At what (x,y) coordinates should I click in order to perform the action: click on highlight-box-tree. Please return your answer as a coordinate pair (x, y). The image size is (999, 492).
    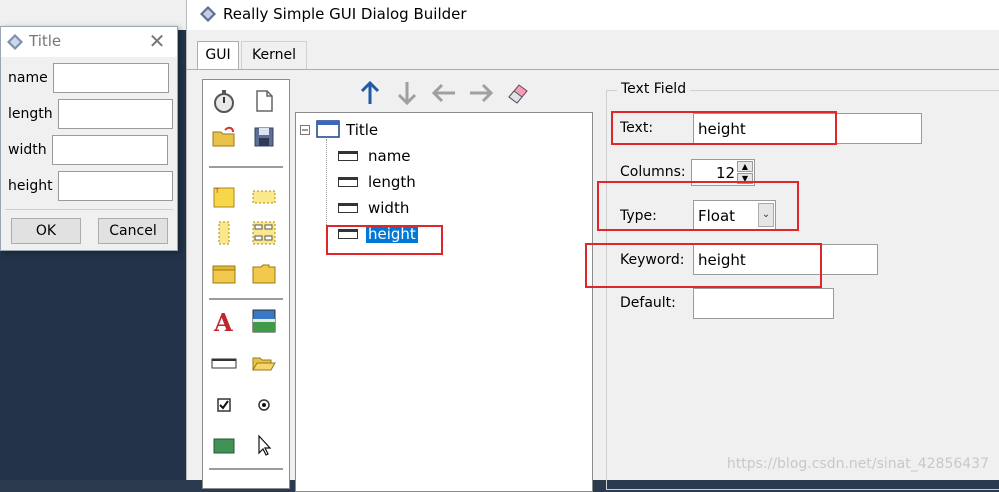
    Looking at the image, I should click on (384, 240).